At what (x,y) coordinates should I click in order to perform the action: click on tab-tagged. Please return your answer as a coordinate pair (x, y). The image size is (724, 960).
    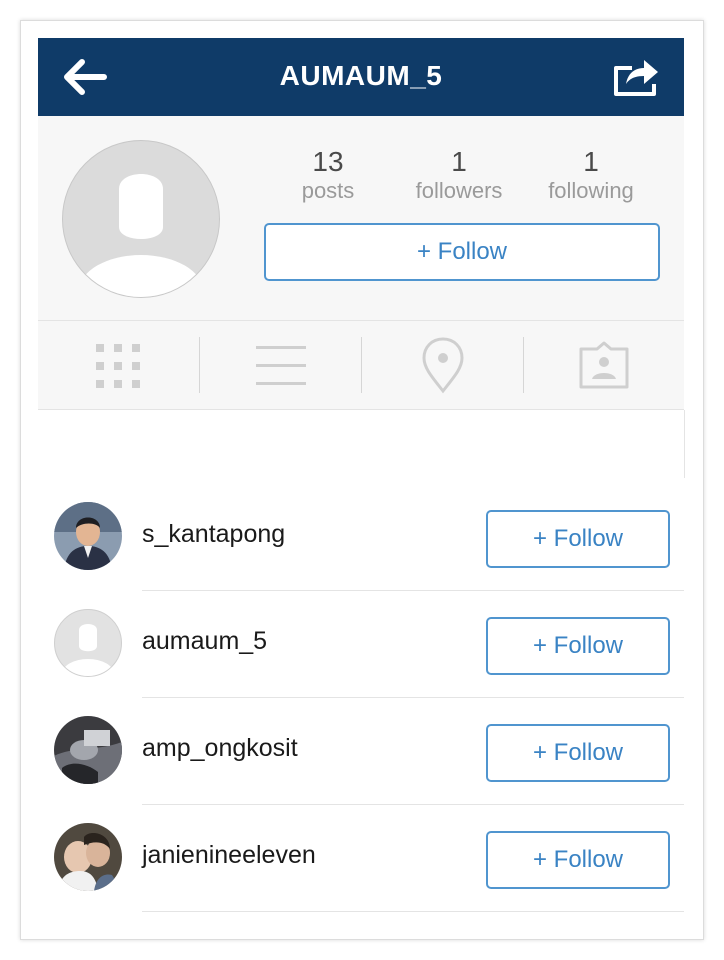
    Looking at the image, I should click on (604, 365).